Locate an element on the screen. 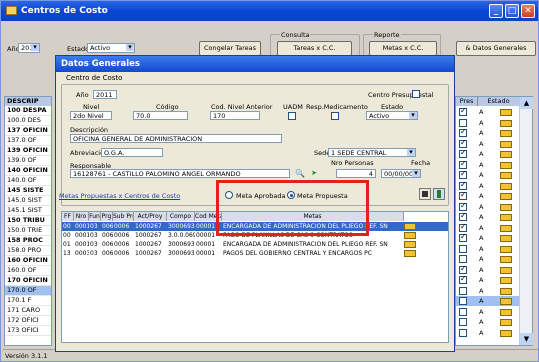 The height and width of the screenshot is (362, 539). arrow-icon: ➤ is located at coordinates (314, 173).